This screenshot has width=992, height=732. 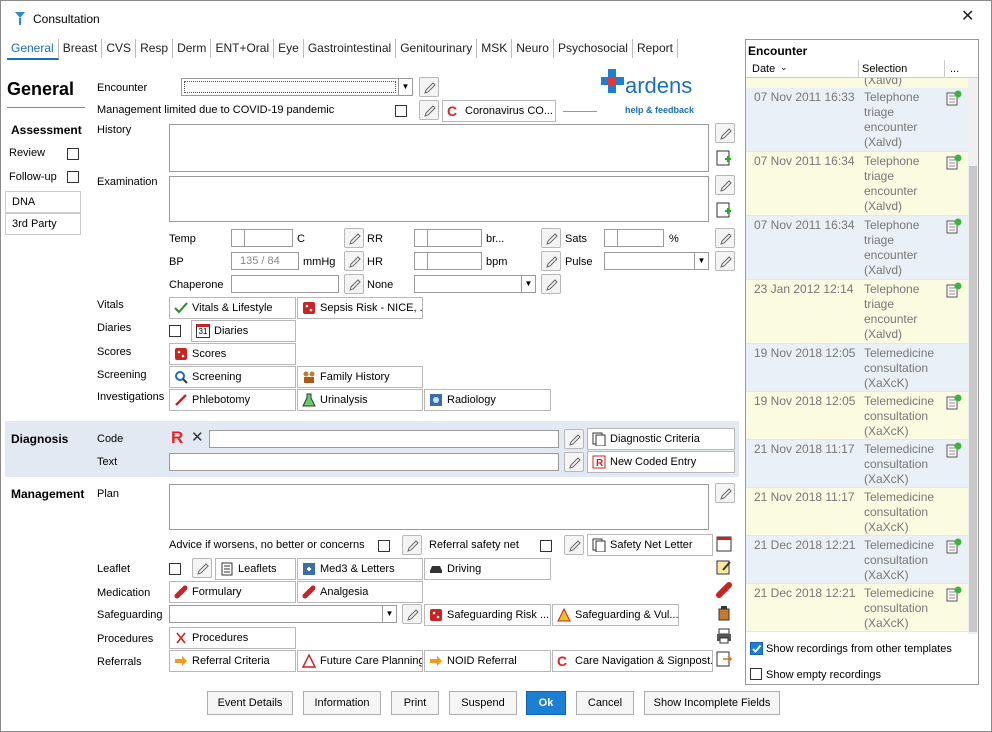 I want to click on leaflets-button: Leaflets, so click(x=255, y=569).